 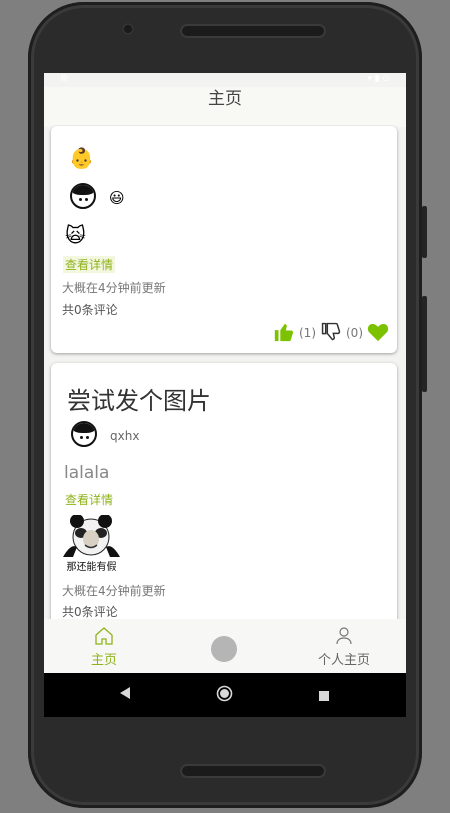 What do you see at coordinates (125, 695) in the screenshot?
I see `back-icon` at bounding box center [125, 695].